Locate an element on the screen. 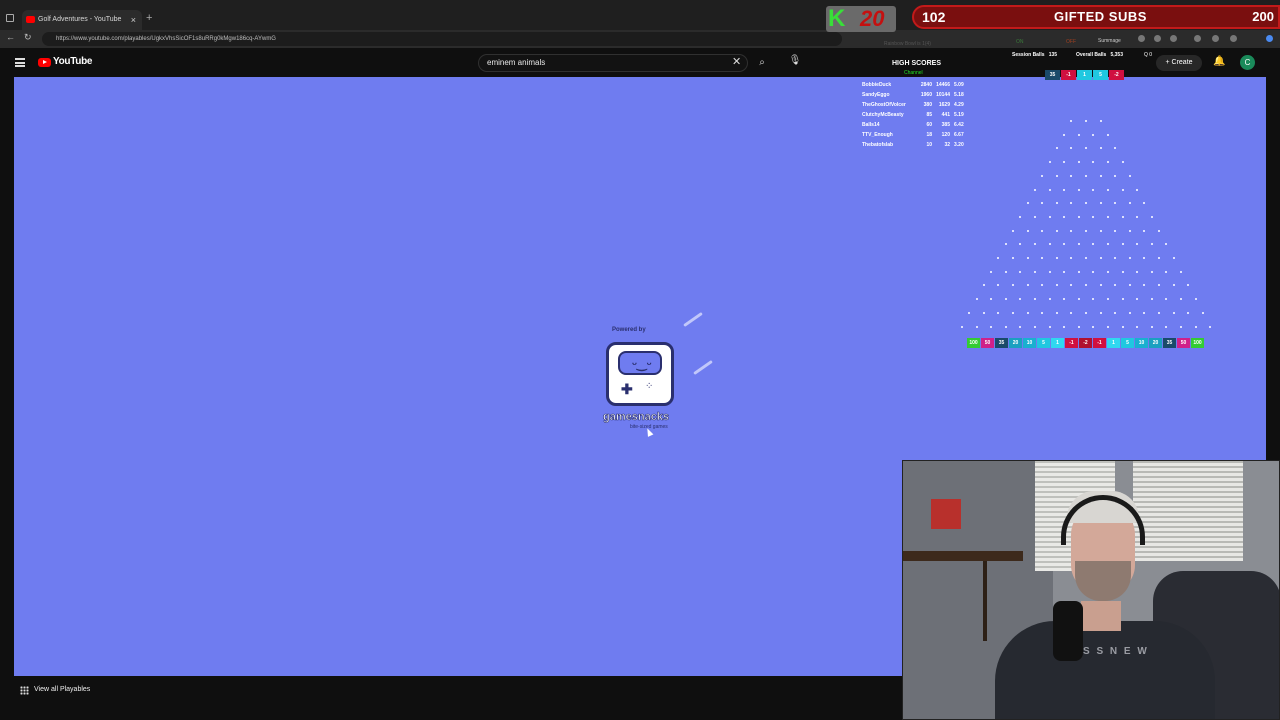 This screenshot has height=720, width=1280. tab-search-icon is located at coordinates (10, 18).